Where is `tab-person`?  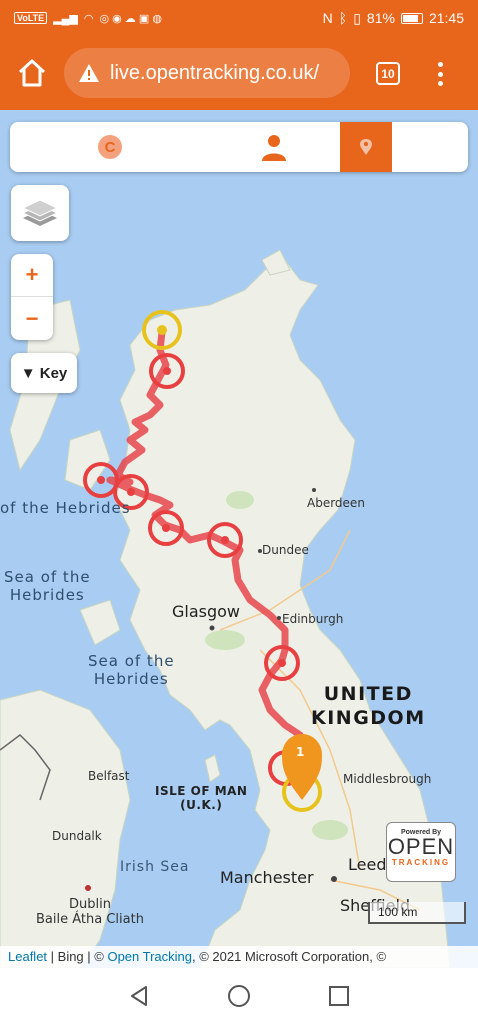
tab-person is located at coordinates (274, 147).